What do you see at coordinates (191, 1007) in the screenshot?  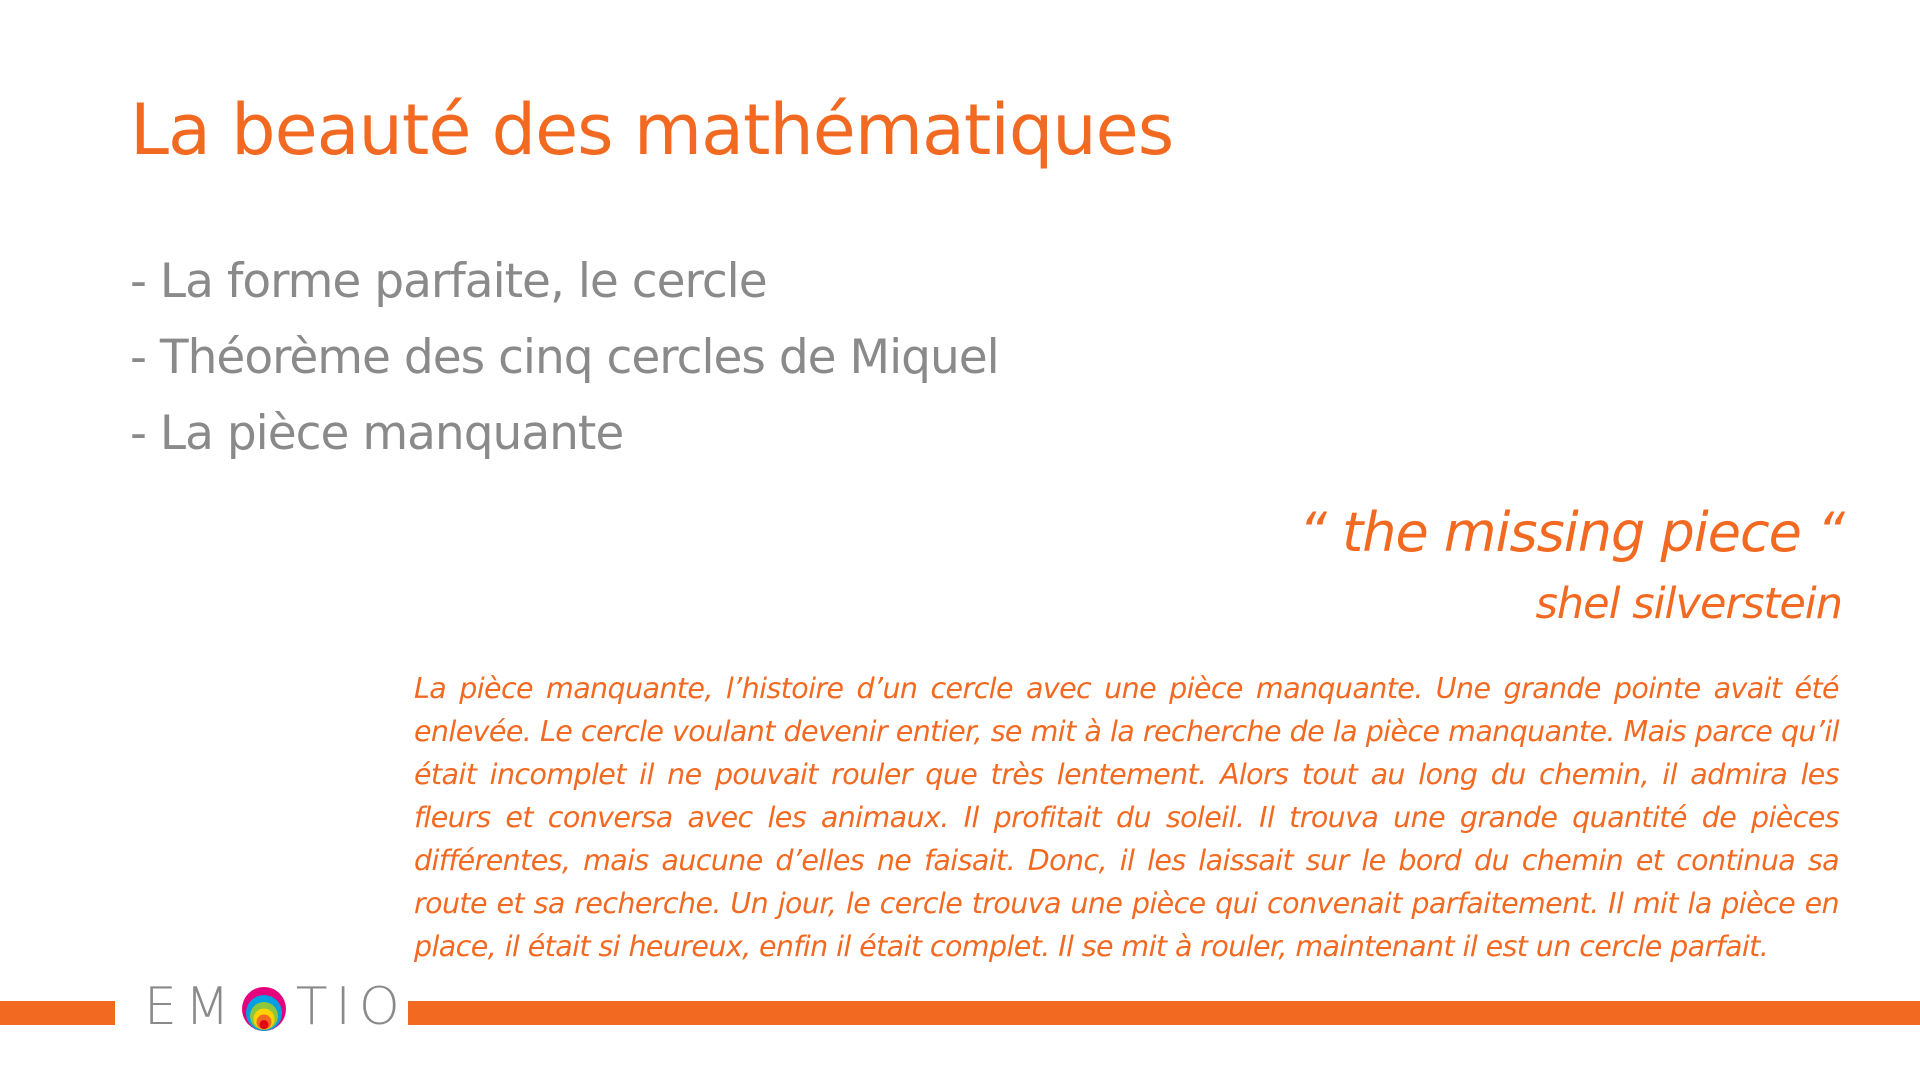 I see `logo-text-left: EM` at bounding box center [191, 1007].